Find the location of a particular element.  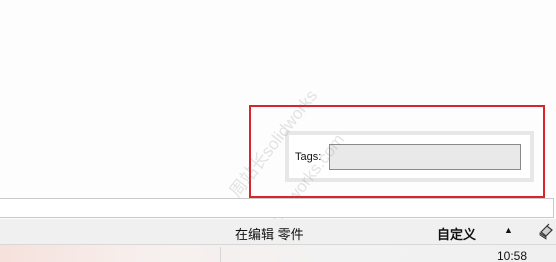

taskbar-divider is located at coordinates (220, 254).